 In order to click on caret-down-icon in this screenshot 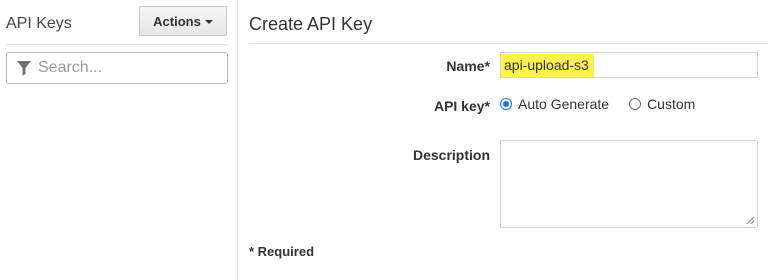, I will do `click(208, 22)`.